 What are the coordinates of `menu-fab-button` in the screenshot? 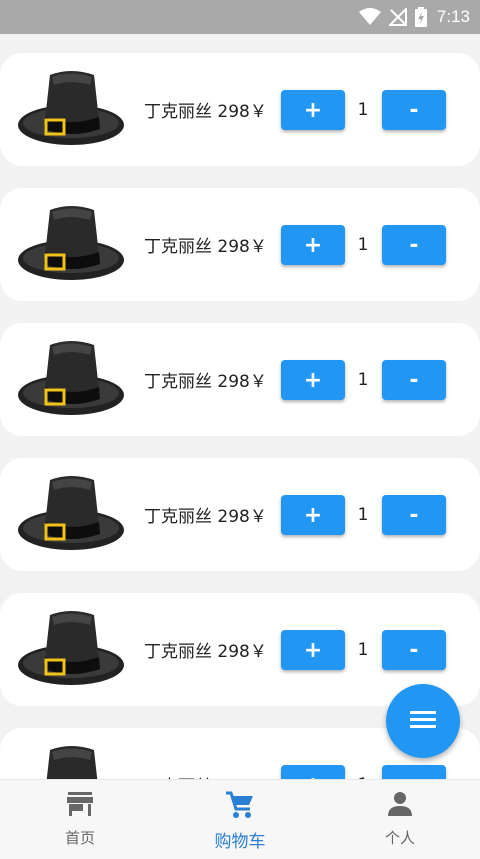 It's located at (423, 721).